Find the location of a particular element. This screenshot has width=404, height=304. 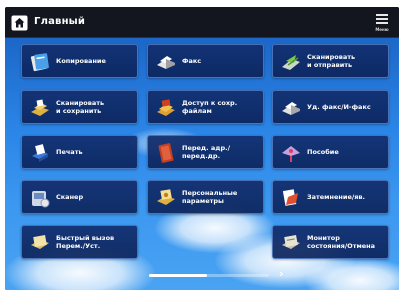

print-icon is located at coordinates (40, 153).